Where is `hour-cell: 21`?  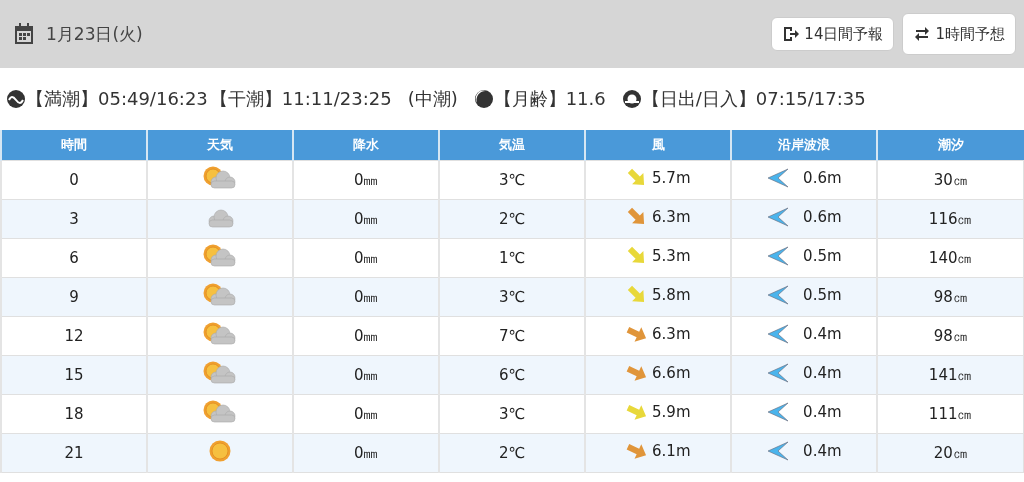
hour-cell: 21 is located at coordinates (74, 453).